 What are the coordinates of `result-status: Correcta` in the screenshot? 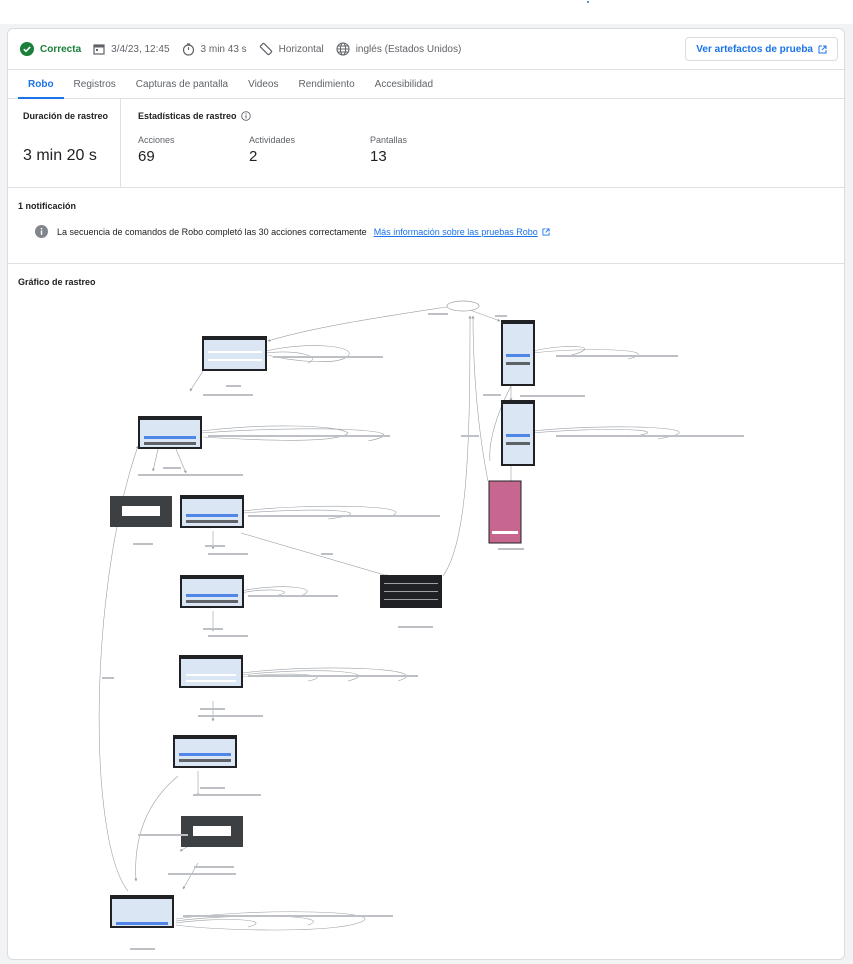 It's located at (50, 49).